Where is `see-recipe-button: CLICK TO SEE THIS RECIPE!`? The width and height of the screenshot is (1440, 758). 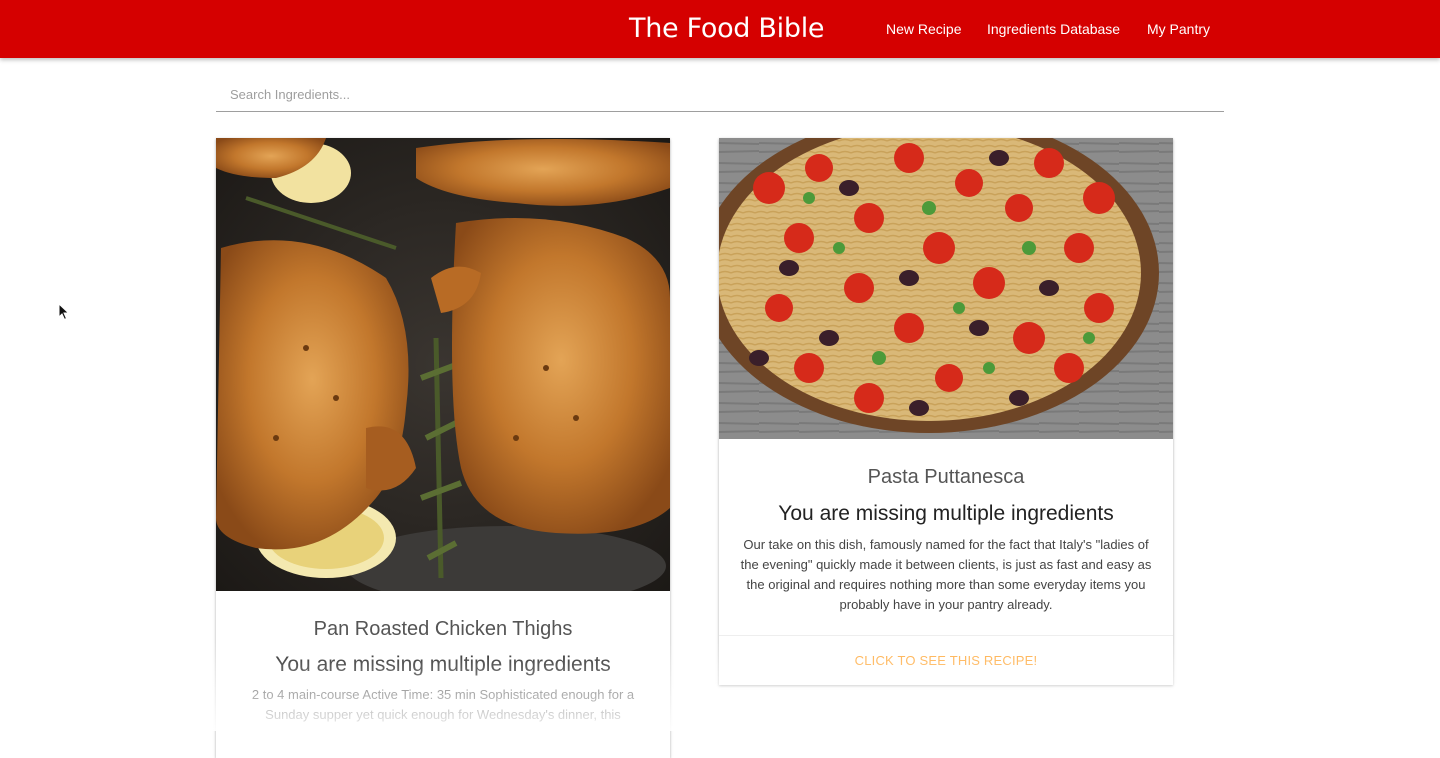 see-recipe-button: CLICK TO SEE THIS RECIPE! is located at coordinates (946, 660).